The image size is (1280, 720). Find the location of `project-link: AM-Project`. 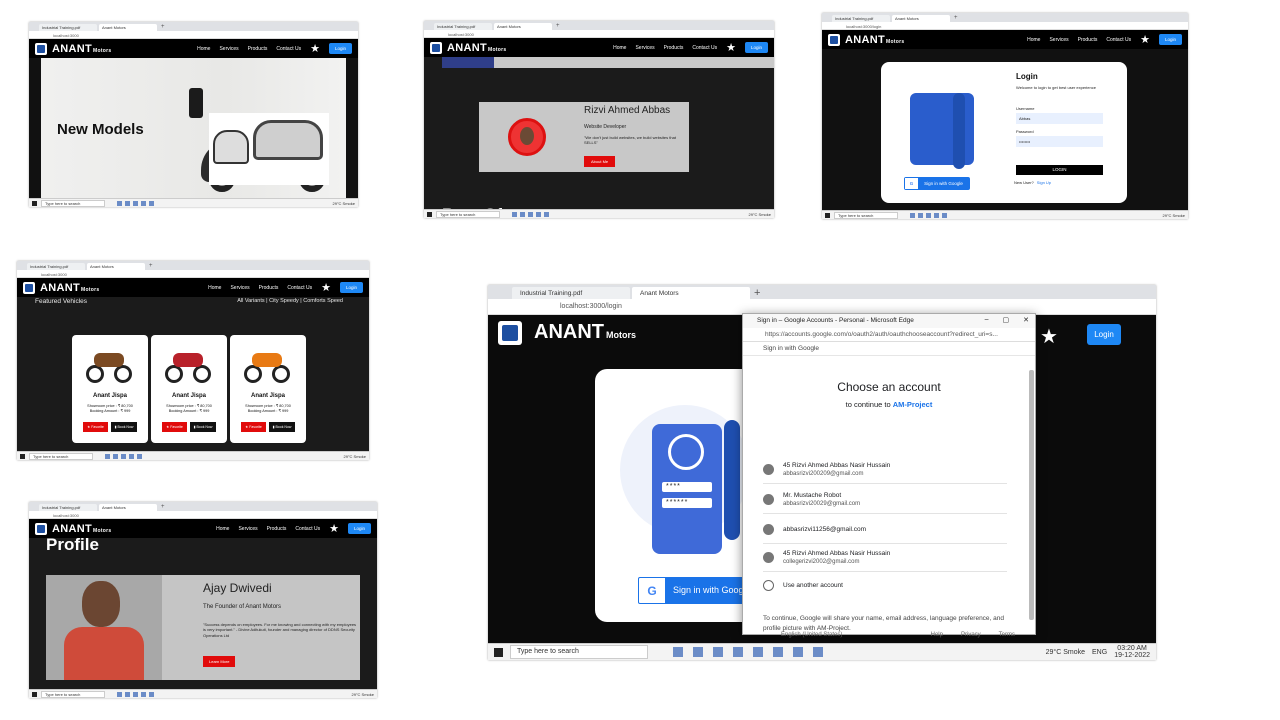

project-link: AM-Project is located at coordinates (913, 404).